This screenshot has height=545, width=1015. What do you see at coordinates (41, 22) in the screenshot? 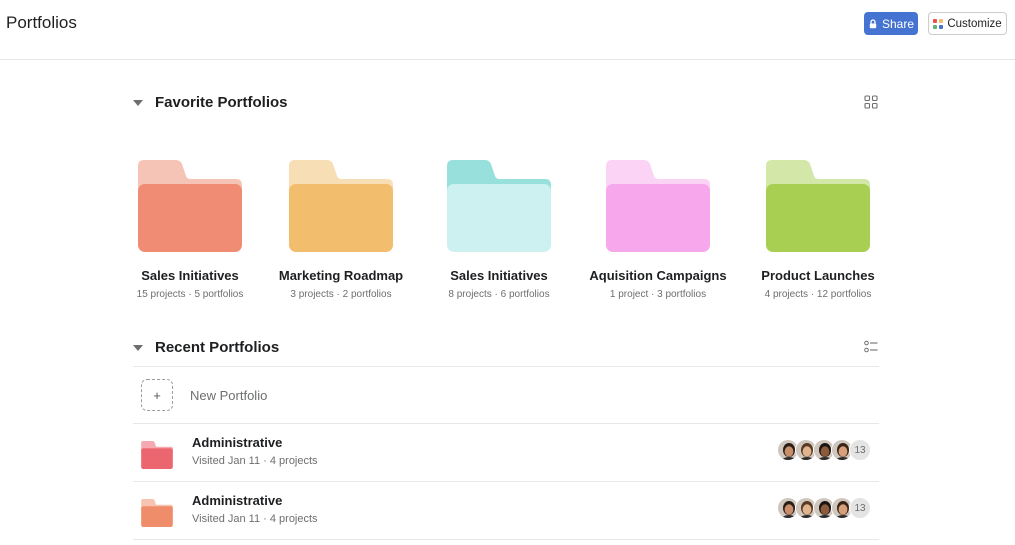
I see `page-title: Portfolios` at bounding box center [41, 22].